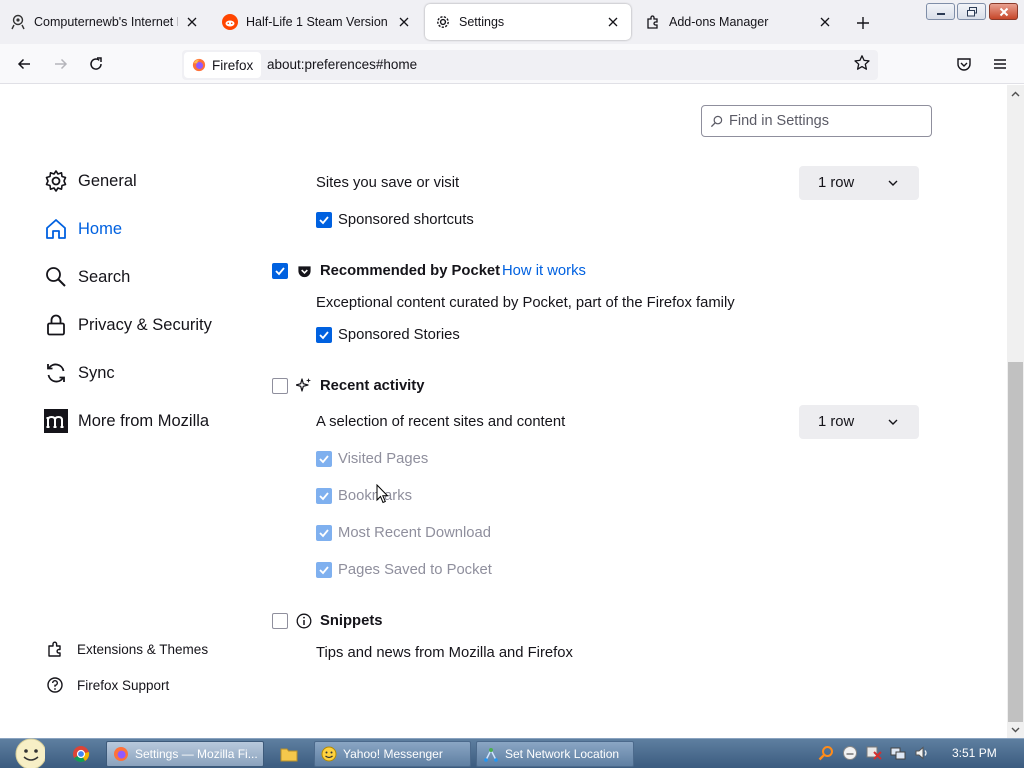  Describe the element at coordinates (81, 754) in the screenshot. I see `chrome-quicklaunch` at that location.